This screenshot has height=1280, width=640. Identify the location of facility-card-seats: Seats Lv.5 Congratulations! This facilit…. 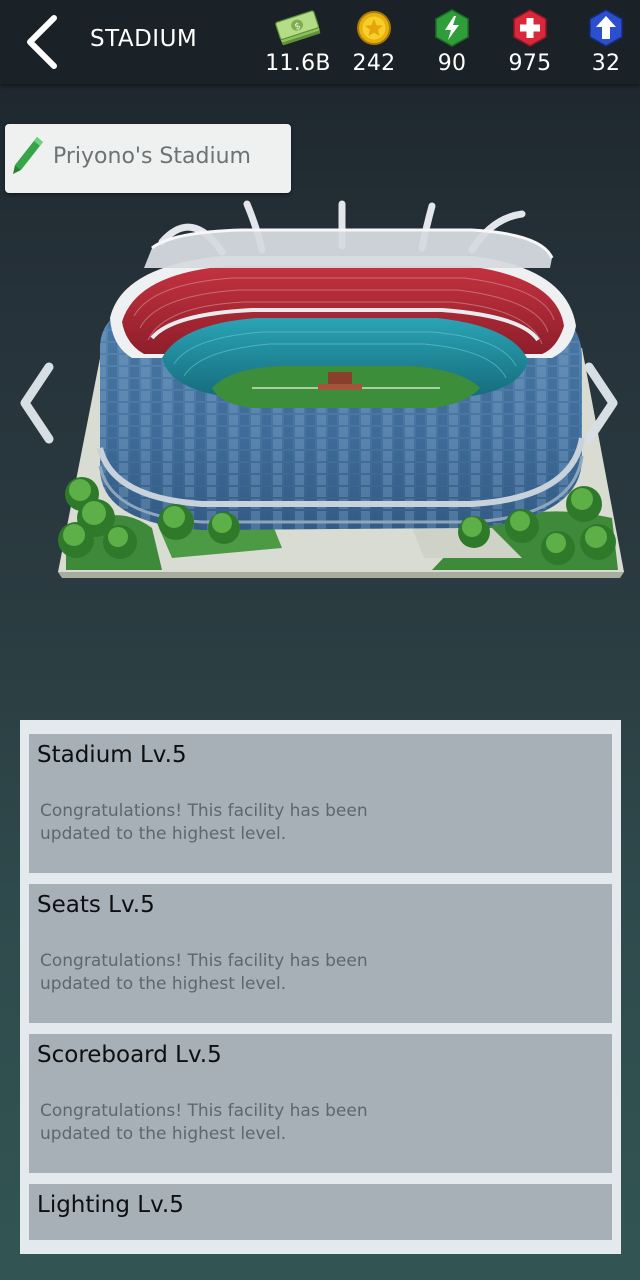
(320, 953).